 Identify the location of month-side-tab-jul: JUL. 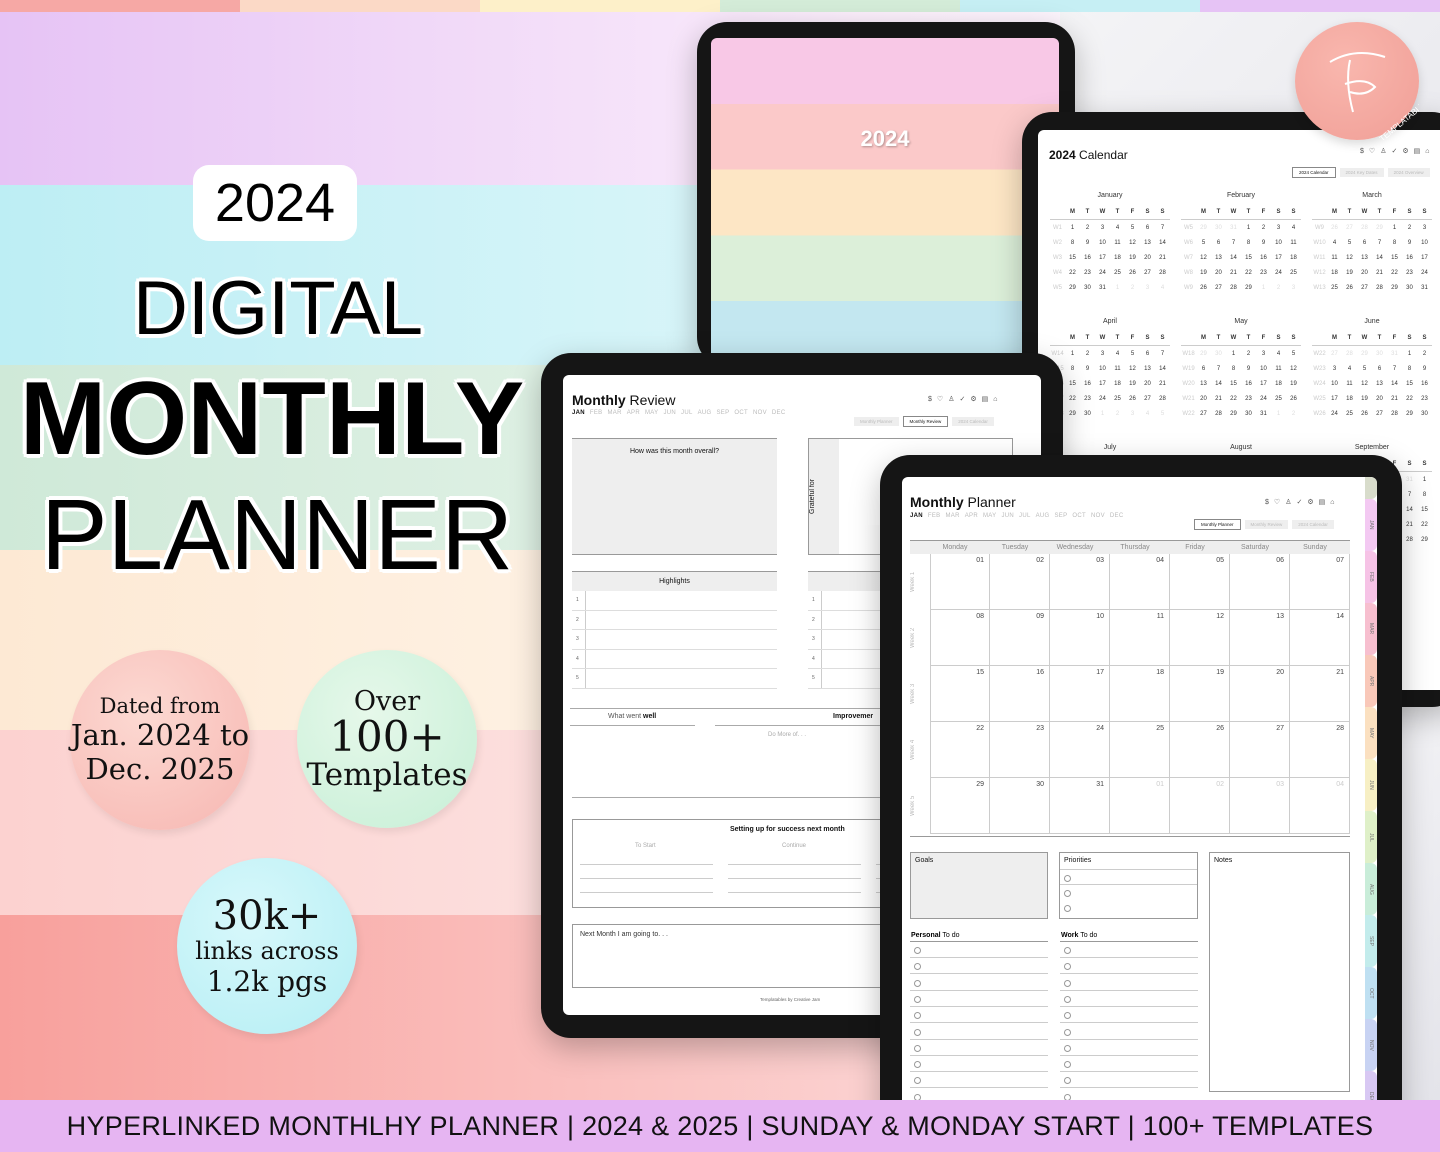
(1371, 837).